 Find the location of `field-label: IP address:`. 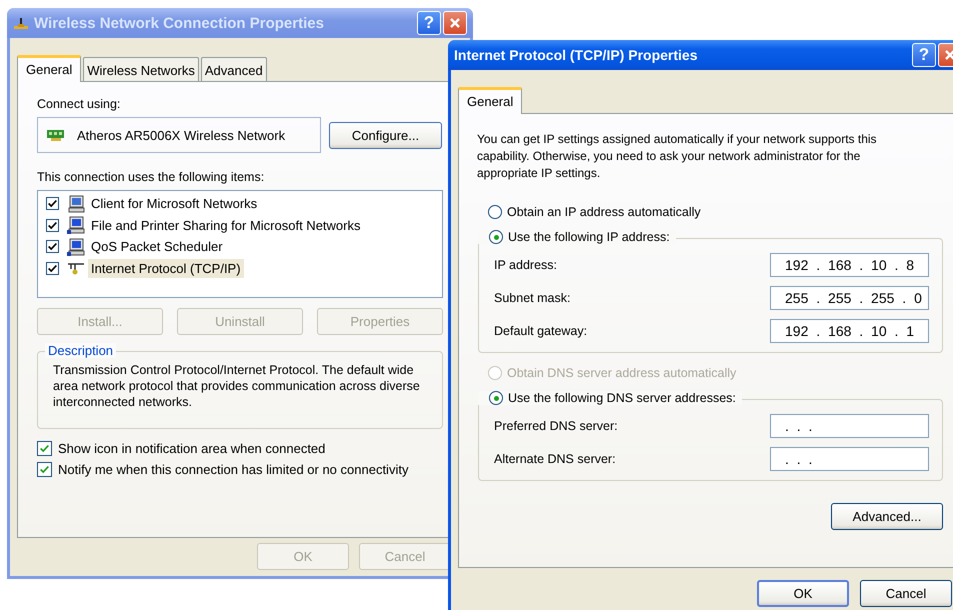

field-label: IP address: is located at coordinates (526, 265).